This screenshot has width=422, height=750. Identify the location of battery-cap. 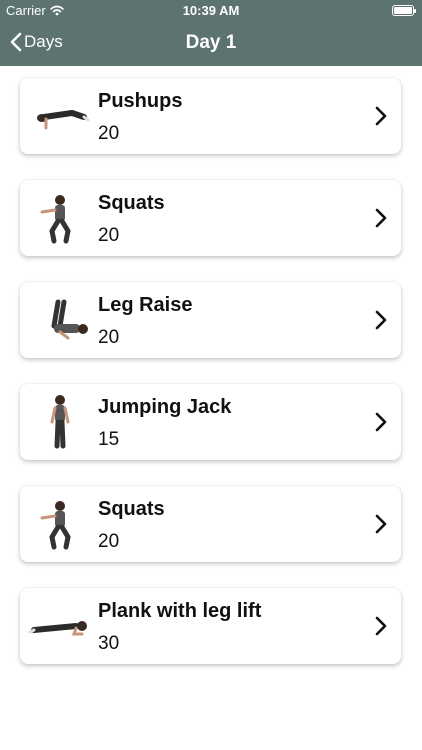
(415, 11).